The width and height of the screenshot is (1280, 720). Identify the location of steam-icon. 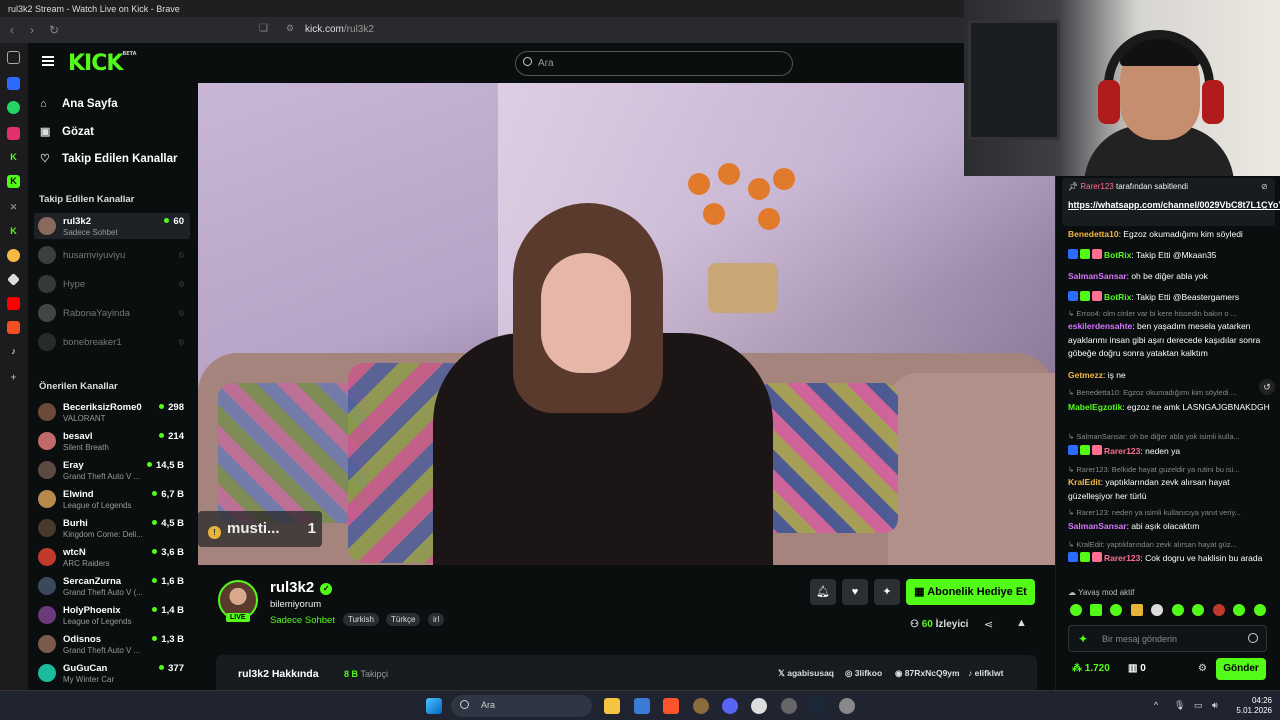
(818, 706).